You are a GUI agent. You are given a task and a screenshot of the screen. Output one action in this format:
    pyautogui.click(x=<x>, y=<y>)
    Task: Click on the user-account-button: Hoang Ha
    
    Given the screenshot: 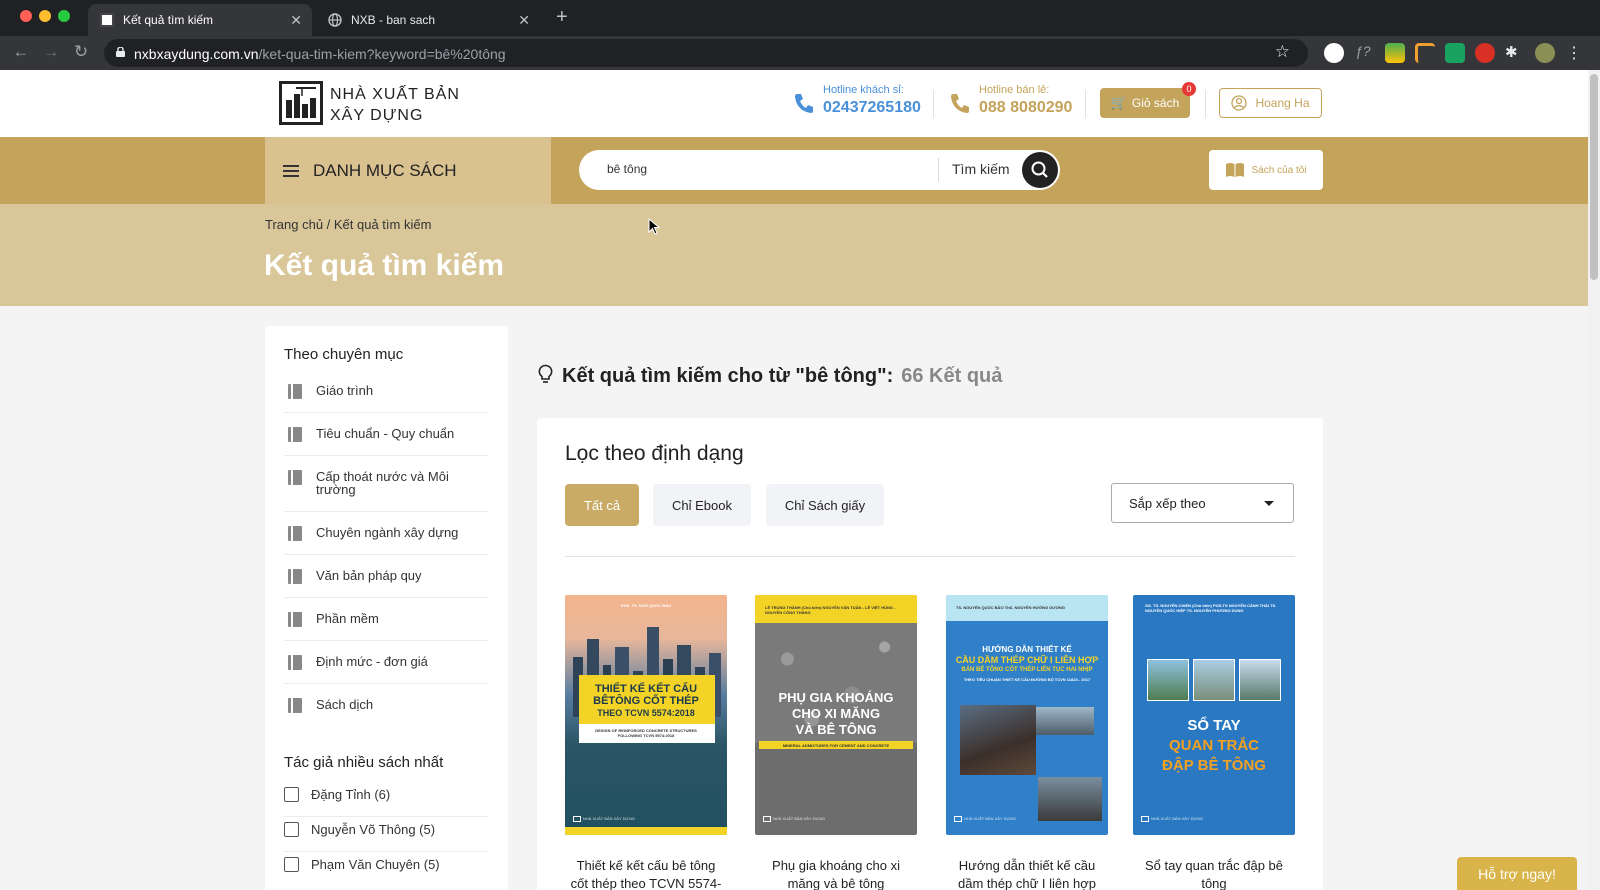 What is the action you would take?
    pyautogui.click(x=1270, y=103)
    